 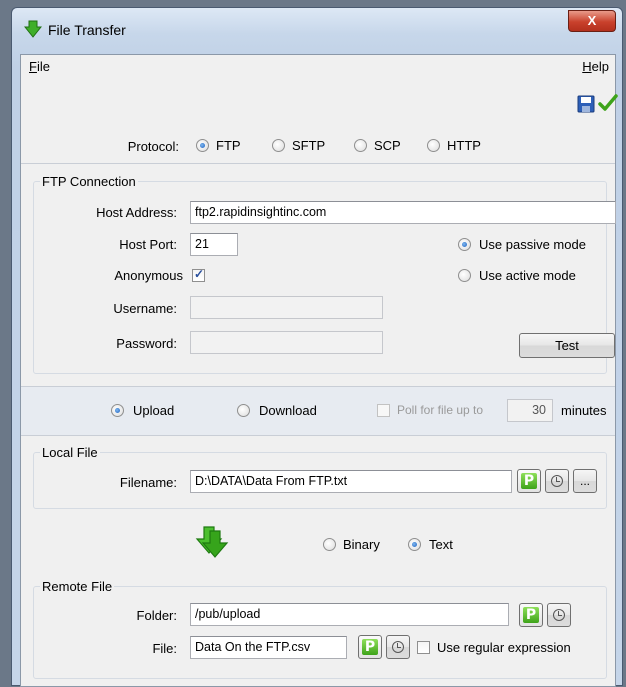 I want to click on host-port-input: 21, so click(x=214, y=244).